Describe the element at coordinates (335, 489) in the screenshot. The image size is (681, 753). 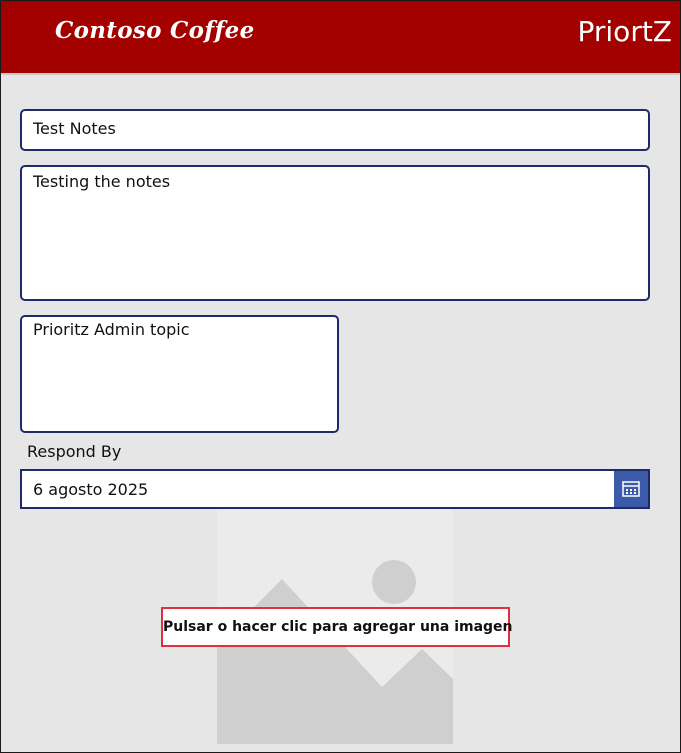
I see `respond-by-date-picker: 6 agosto 2025` at that location.